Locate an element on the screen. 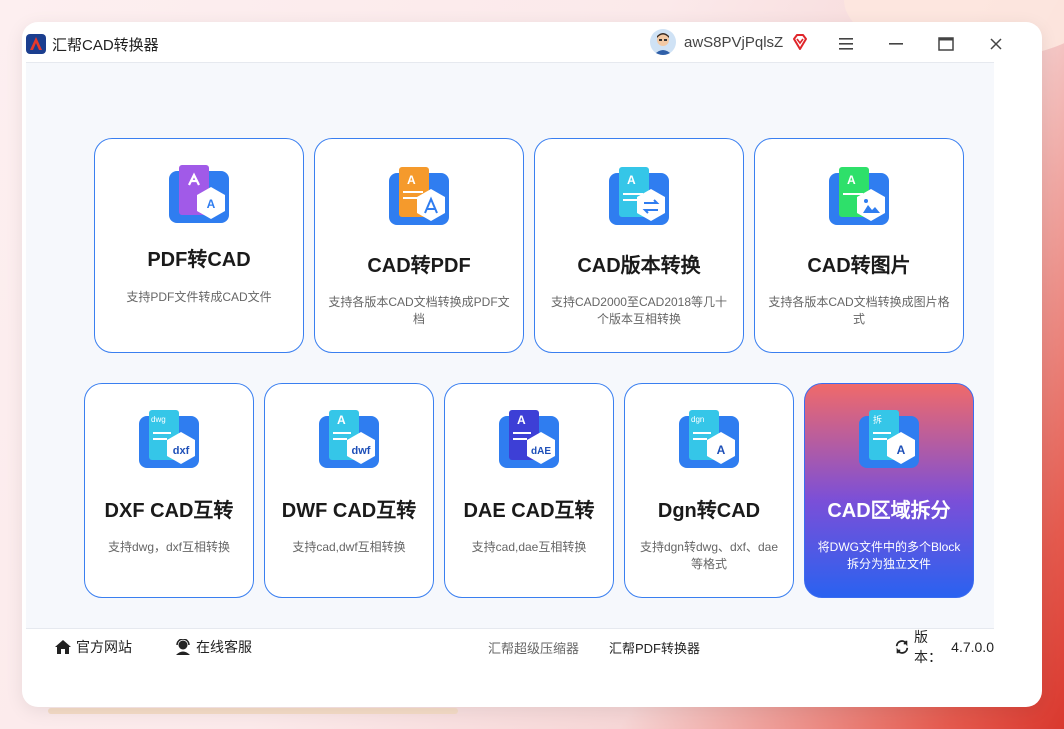 The height and width of the screenshot is (729, 1064). card-title: PDF转CAD is located at coordinates (199, 260).